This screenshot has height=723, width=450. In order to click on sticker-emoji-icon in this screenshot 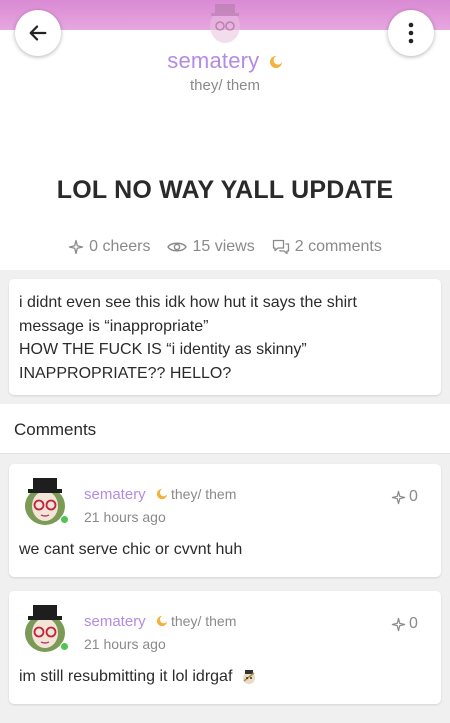, I will do `click(249, 677)`.